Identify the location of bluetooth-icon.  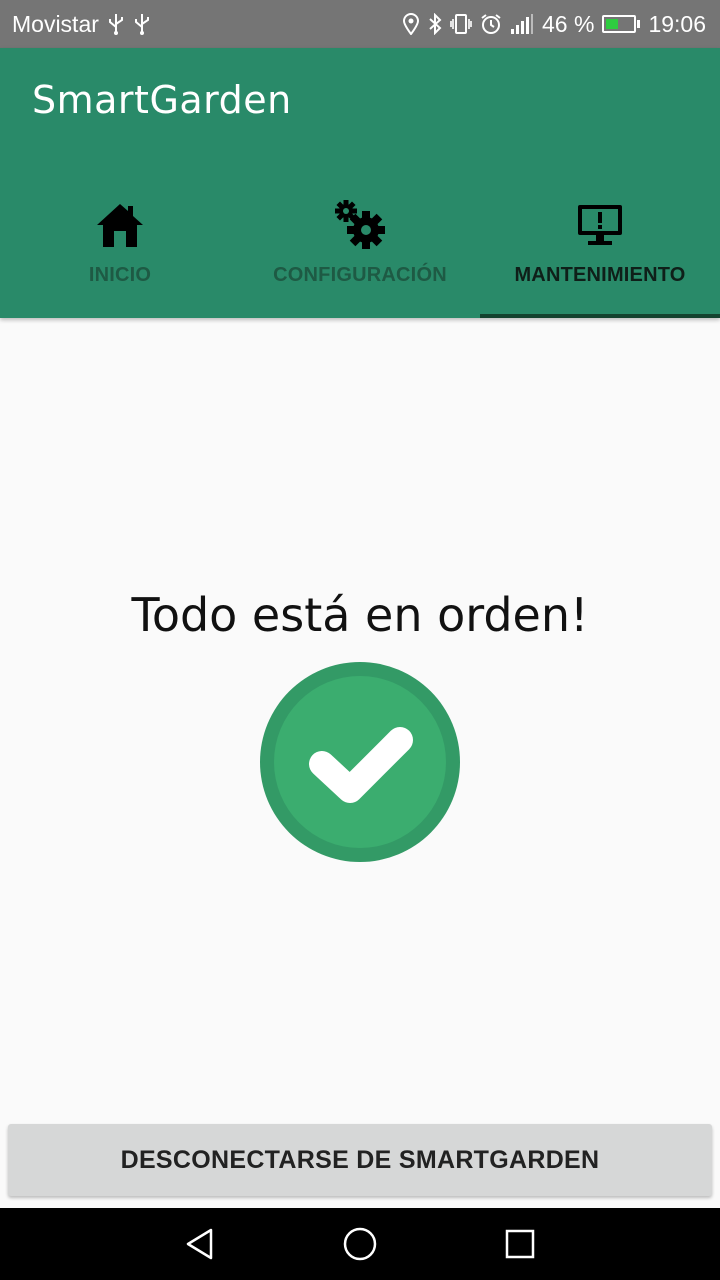
(435, 24).